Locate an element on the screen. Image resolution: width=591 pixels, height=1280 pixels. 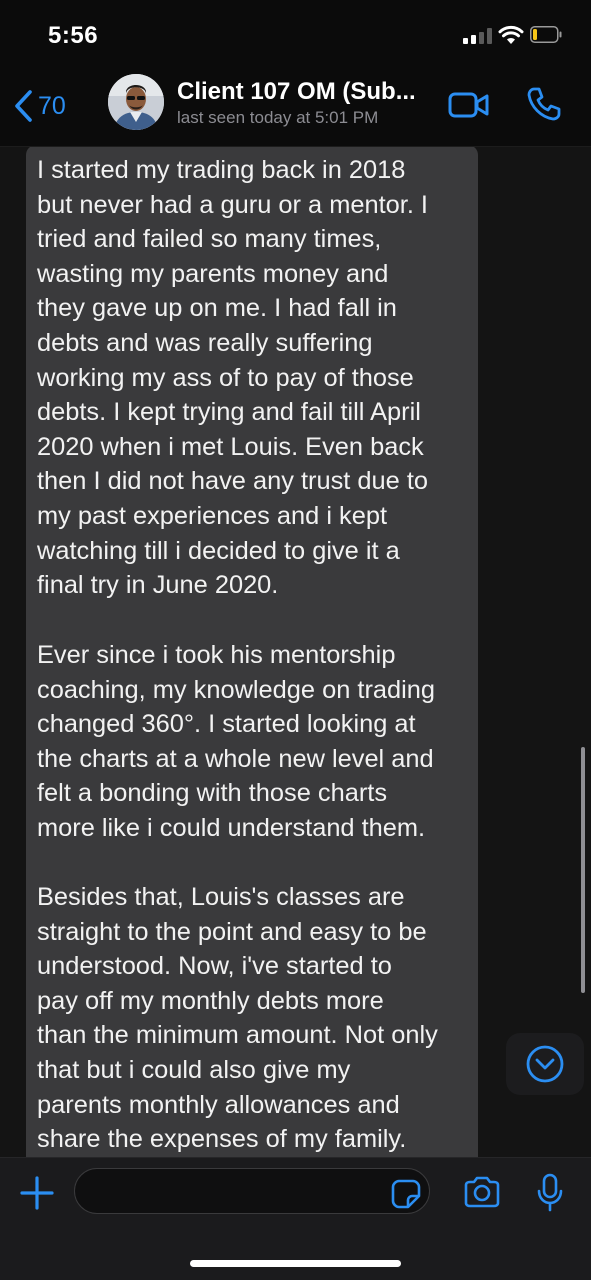
voice-call-button is located at coordinates (544, 104).